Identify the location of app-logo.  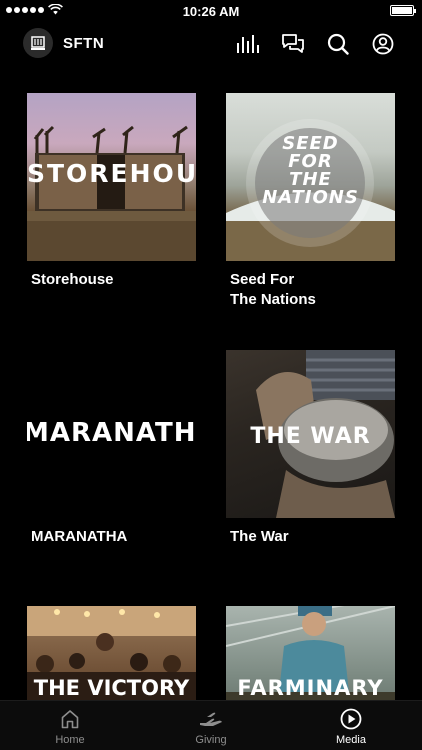
(38, 43).